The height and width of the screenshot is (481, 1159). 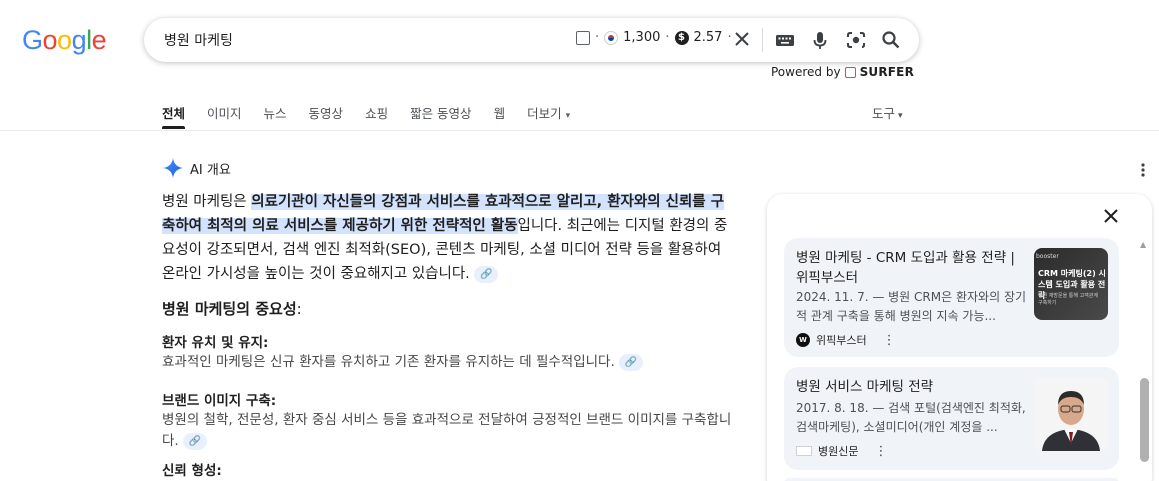 I want to click on google-logo: Google, so click(x=64, y=40).